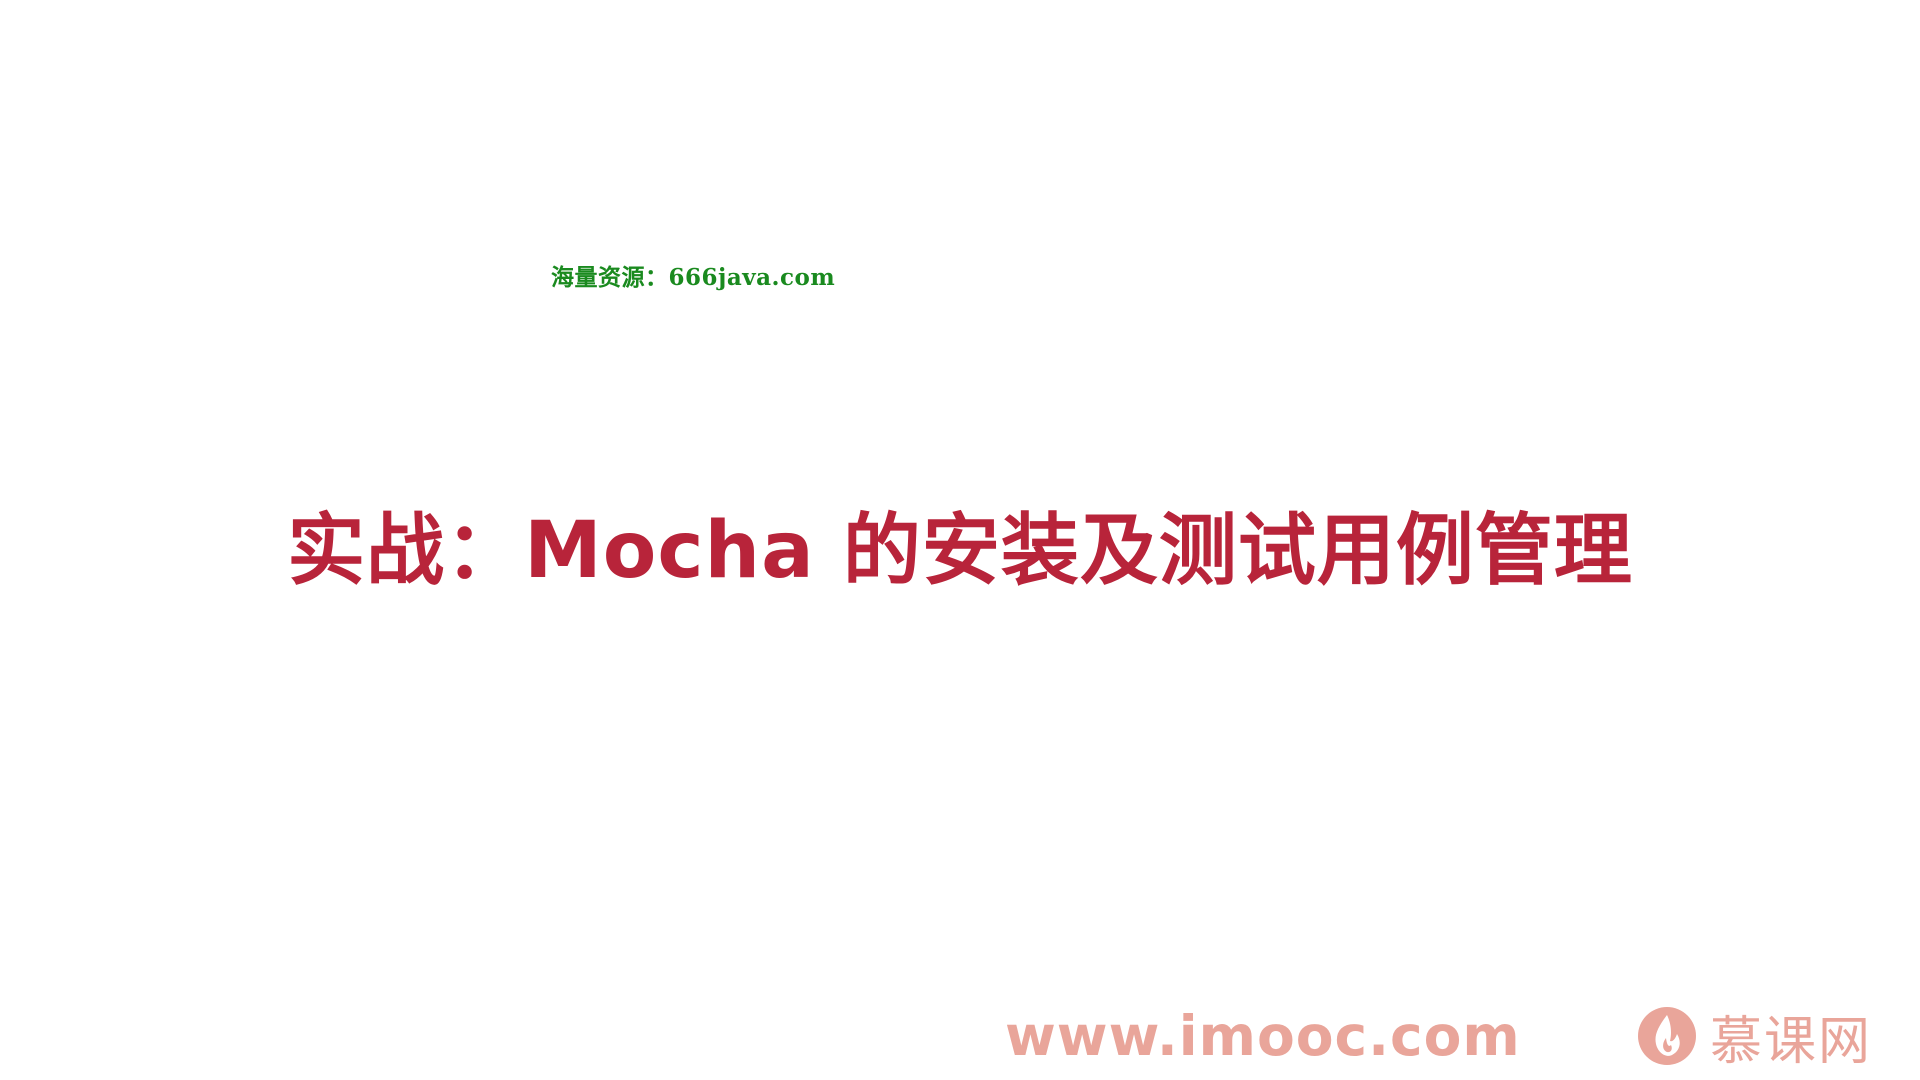  I want to click on flame-logo-icon, so click(1667, 1036).